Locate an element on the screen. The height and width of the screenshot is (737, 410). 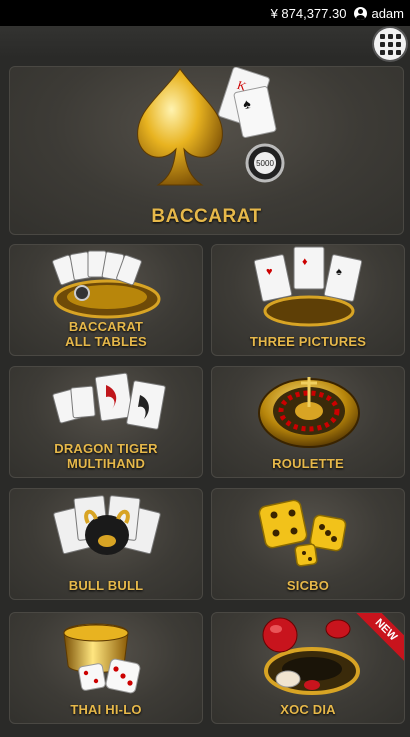
sub-header is located at coordinates (205, 42).